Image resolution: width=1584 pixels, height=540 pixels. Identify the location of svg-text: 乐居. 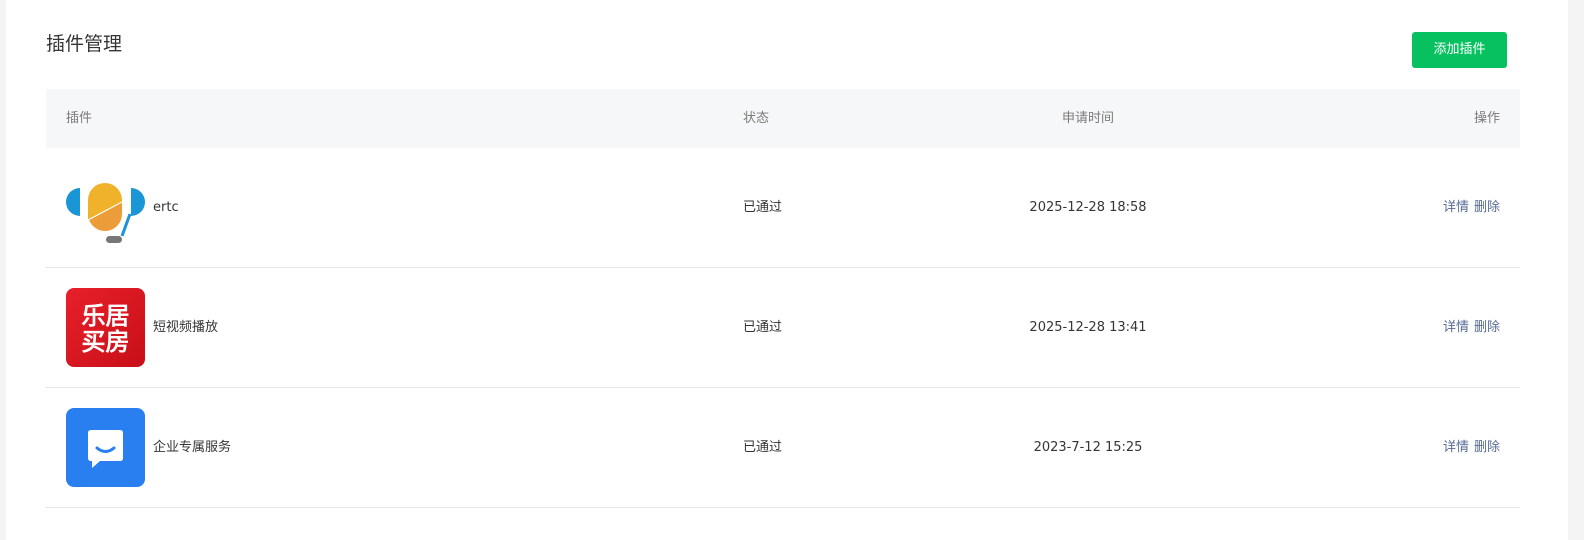
(106, 316).